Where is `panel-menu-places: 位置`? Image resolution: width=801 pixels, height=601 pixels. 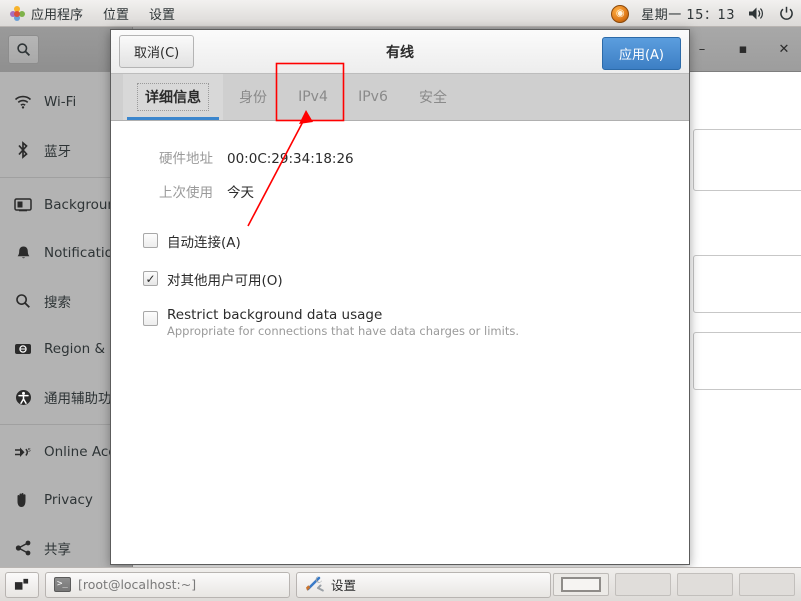 panel-menu-places: 位置 is located at coordinates (116, 13).